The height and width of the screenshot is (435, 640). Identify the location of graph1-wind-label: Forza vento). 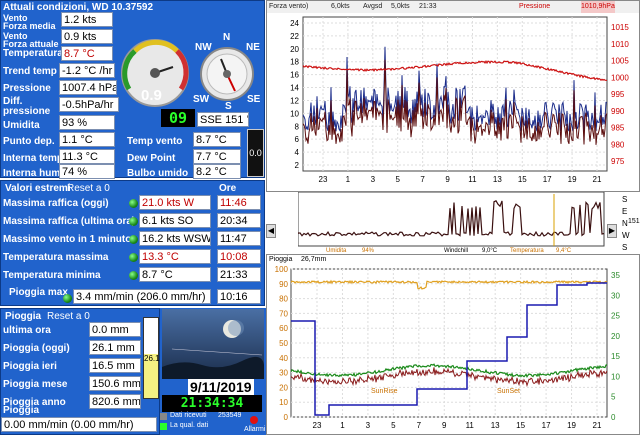
(289, 6).